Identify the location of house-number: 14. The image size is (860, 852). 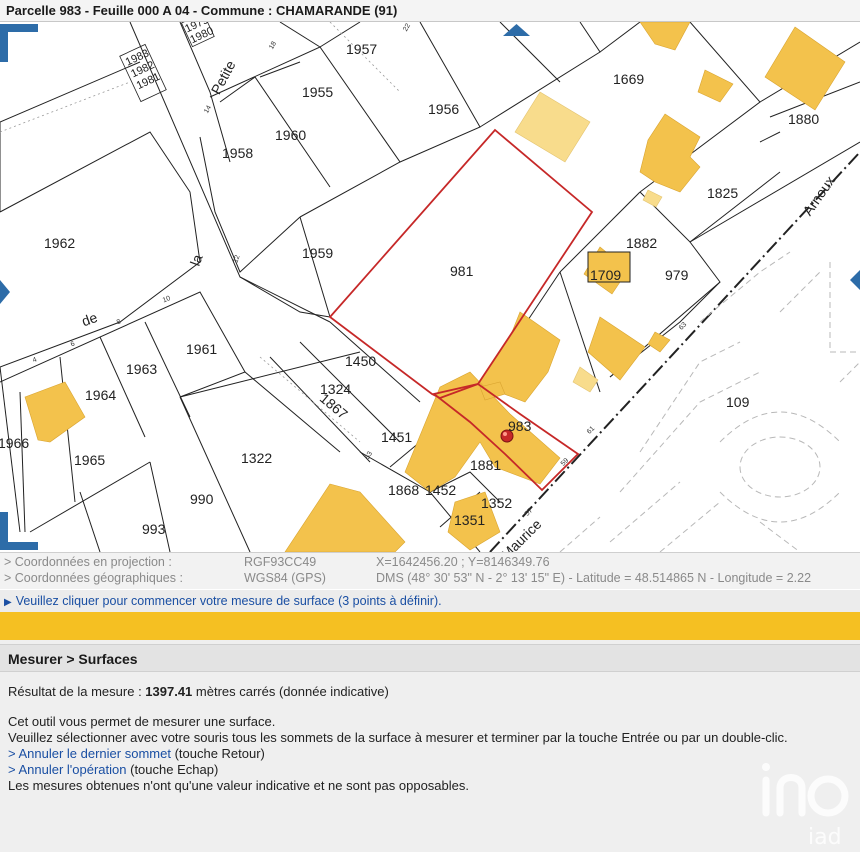
(208, 109).